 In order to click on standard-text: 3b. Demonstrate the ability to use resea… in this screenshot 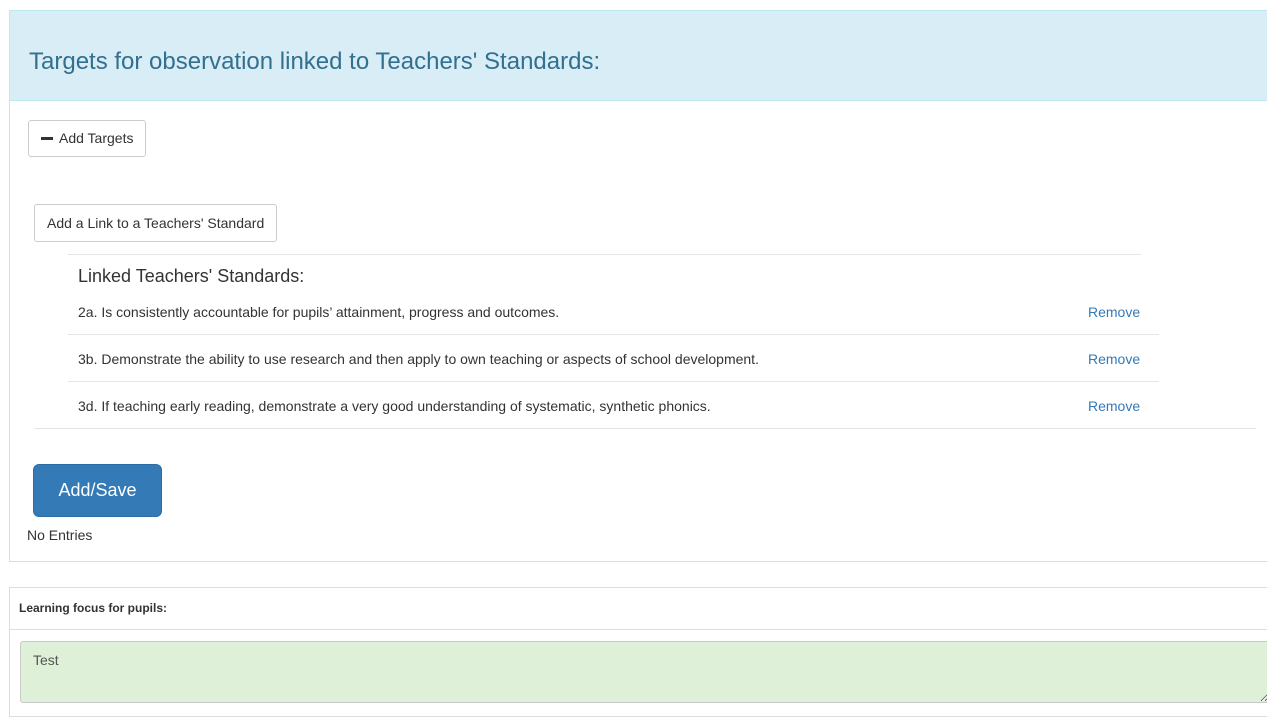, I will do `click(418, 359)`.